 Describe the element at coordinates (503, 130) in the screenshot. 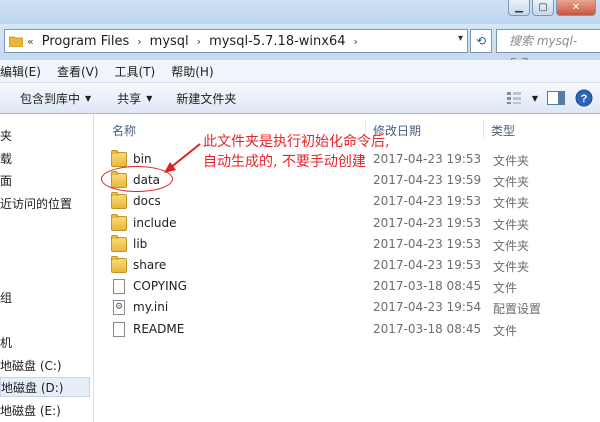

I see `column-header-type: 类型` at that location.